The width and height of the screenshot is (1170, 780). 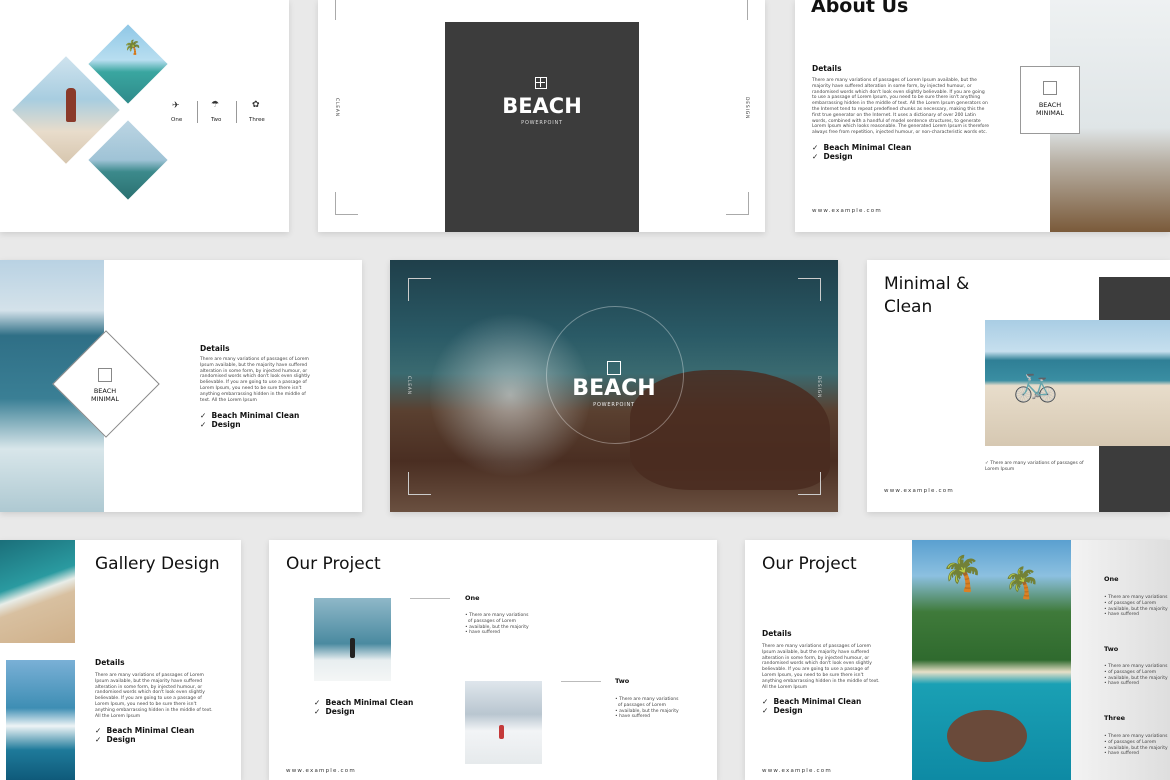 What do you see at coordinates (503, 722) in the screenshot?
I see `photo-mountain` at bounding box center [503, 722].